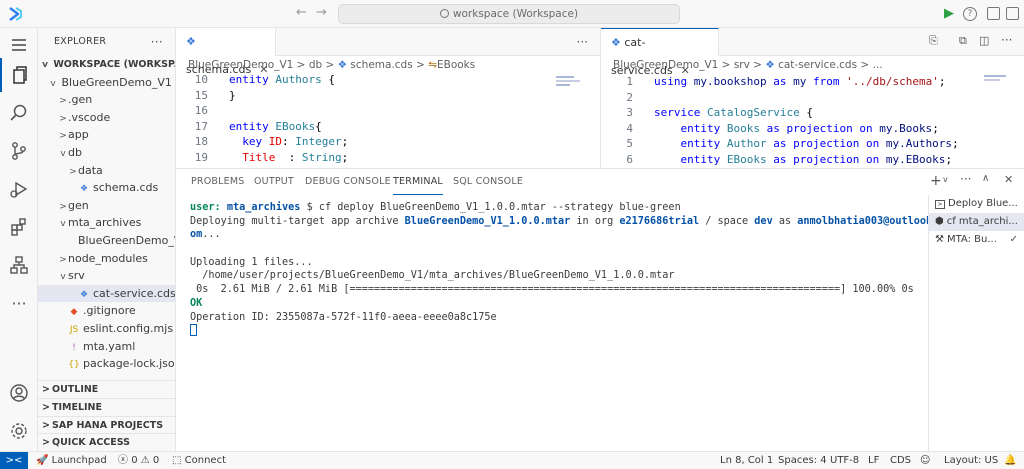 The width and height of the screenshot is (1024, 469). Describe the element at coordinates (900, 460) in the screenshot. I see `language-mode: CDS` at that location.